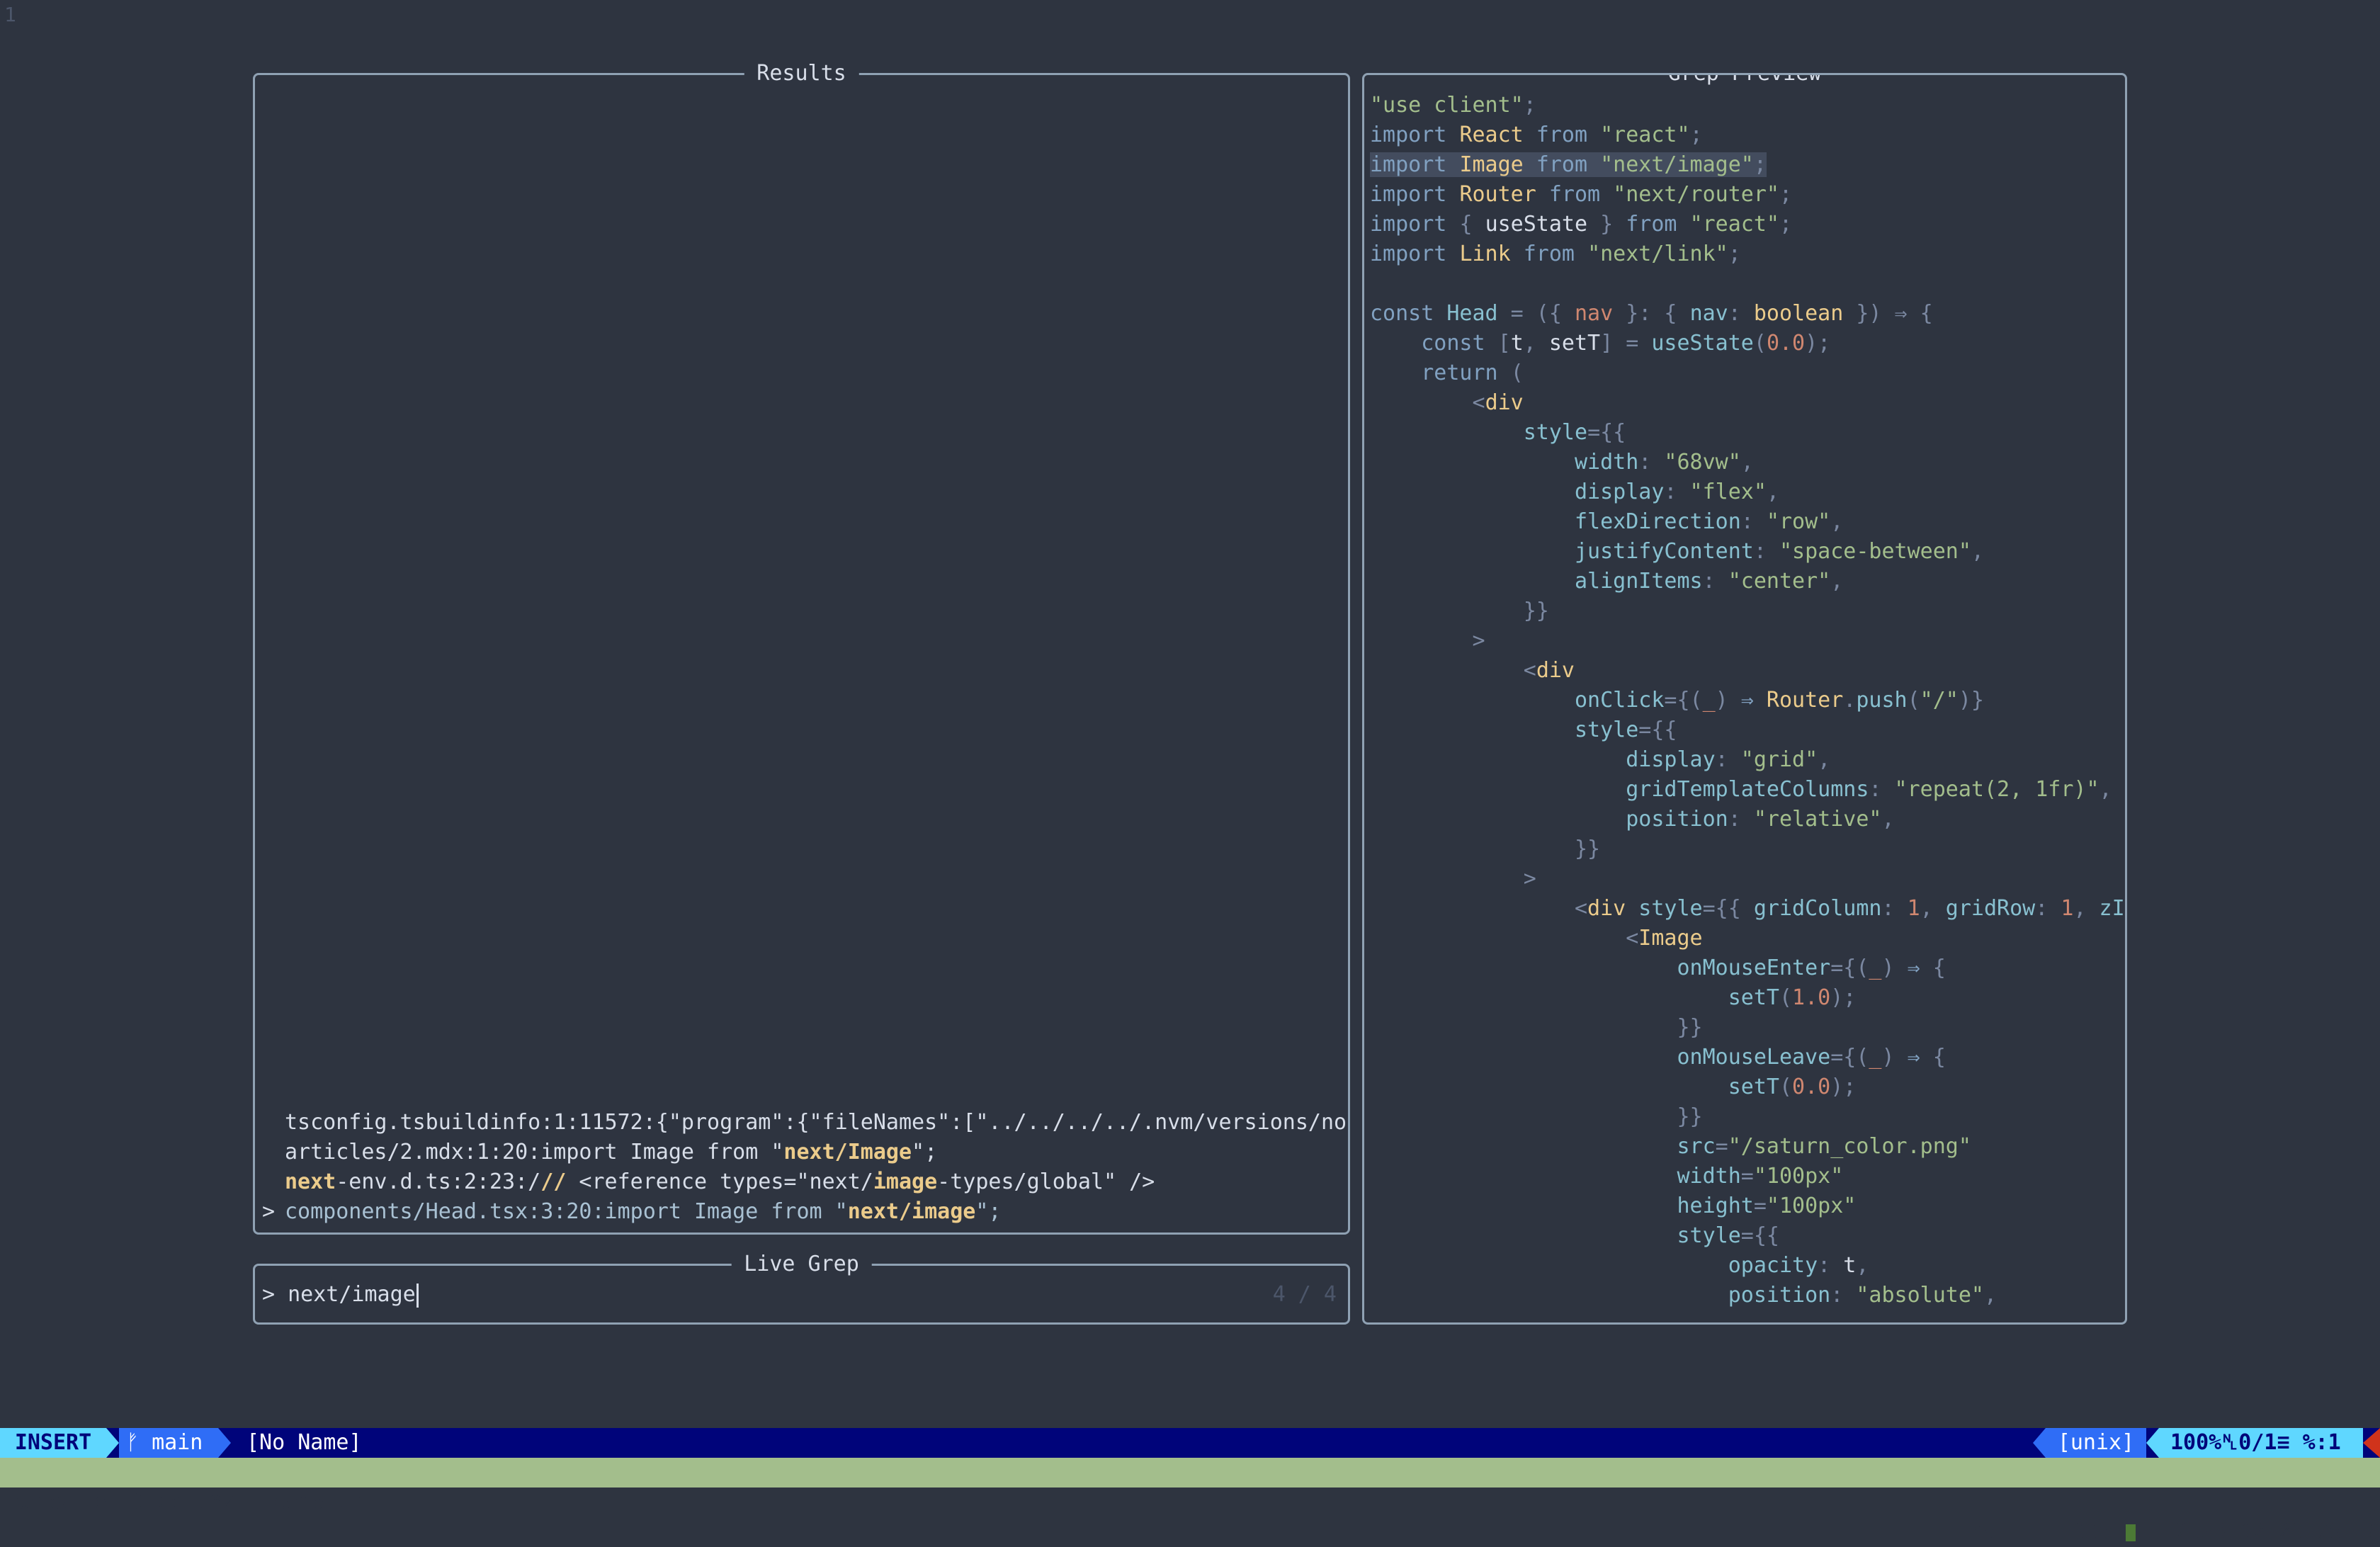 The image size is (2380, 1547). Describe the element at coordinates (1696, 1147) in the screenshot. I see `code-token: src` at that location.